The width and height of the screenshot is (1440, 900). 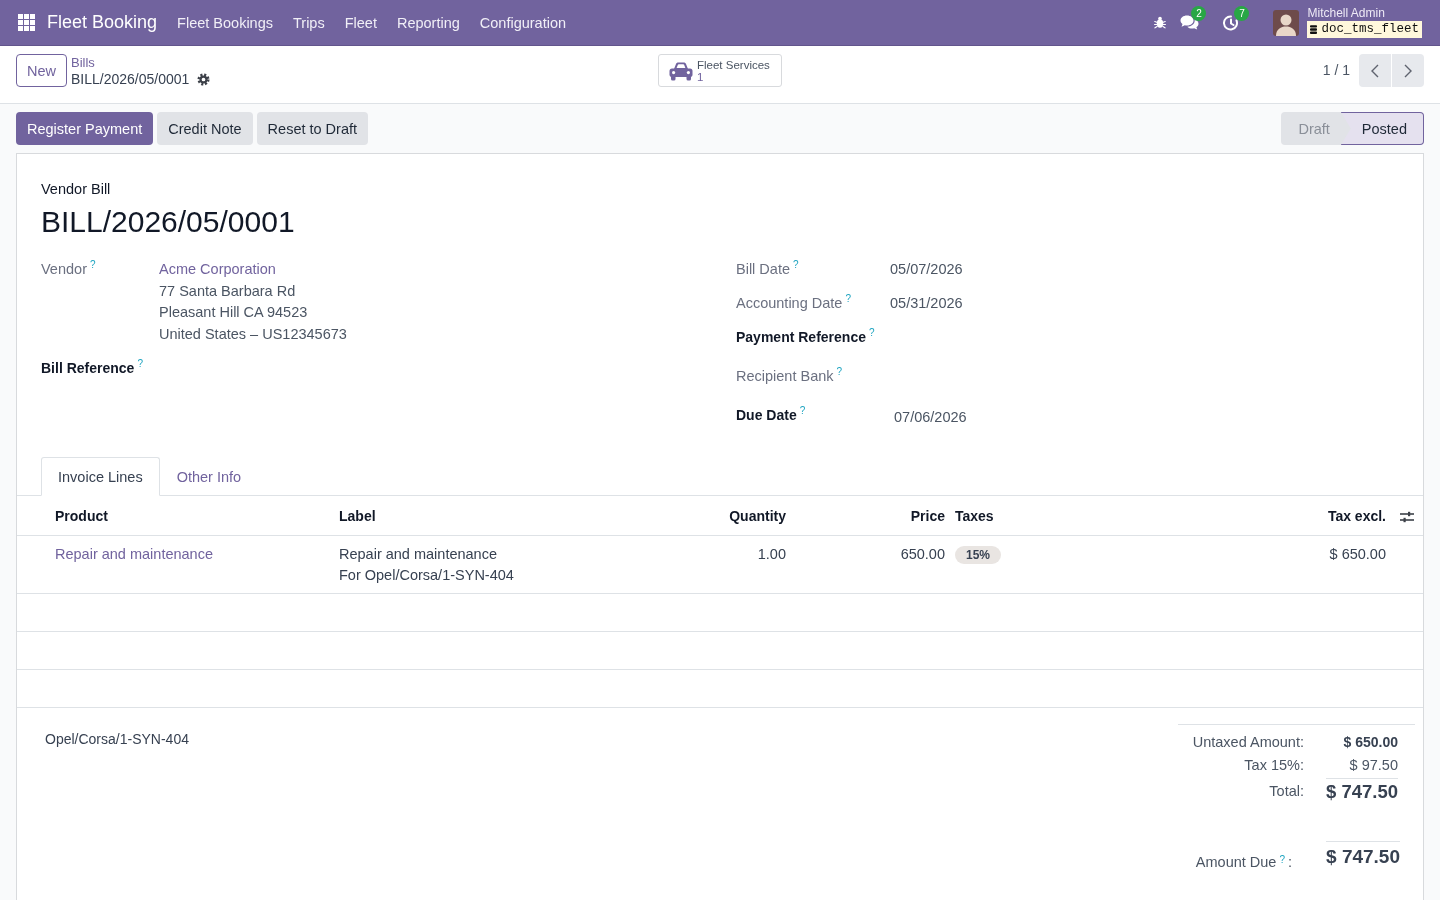 I want to click on total-label: Tax 15%:, so click(x=1273, y=765).